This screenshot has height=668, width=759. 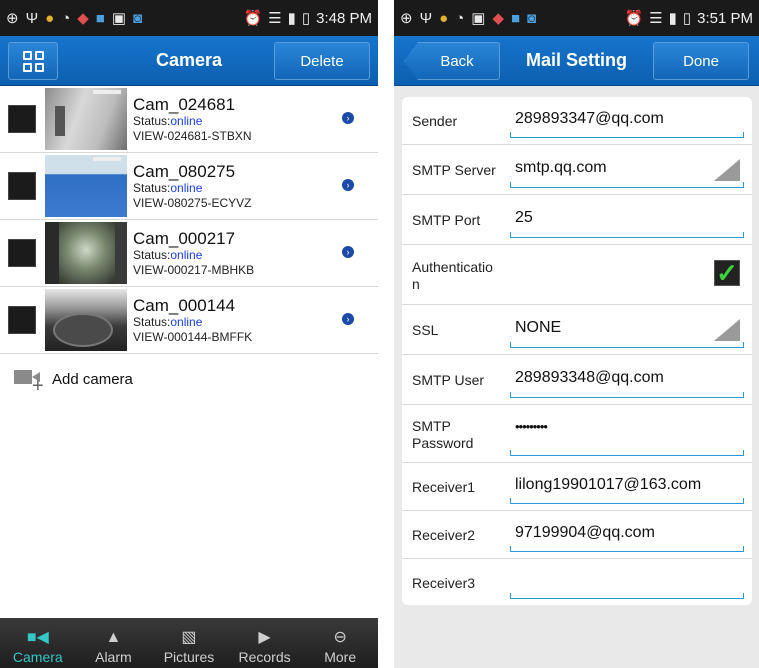 I want to click on smtp-user-field: 289893348@qq.com, so click(x=589, y=378).